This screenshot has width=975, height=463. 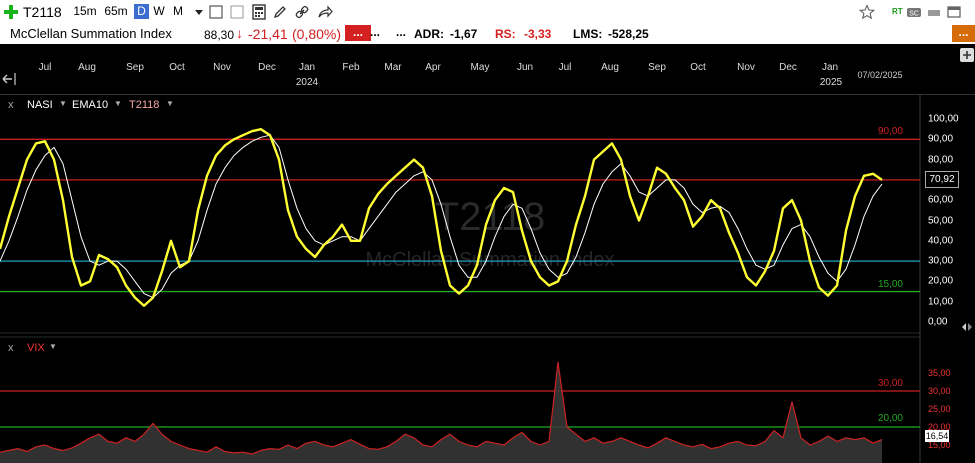 What do you see at coordinates (939, 373) in the screenshot?
I see `vix-y-tick-label: 35,00` at bounding box center [939, 373].